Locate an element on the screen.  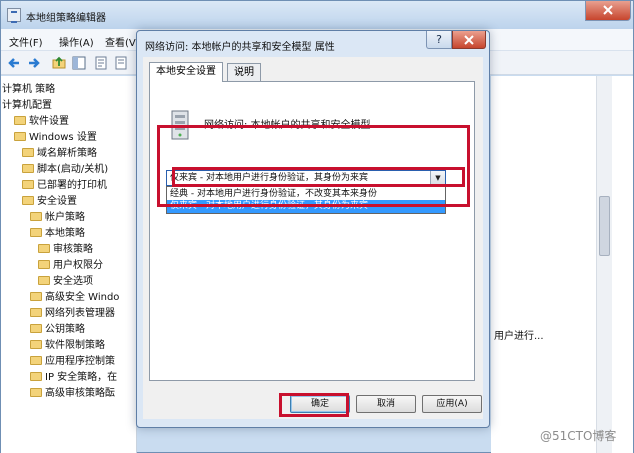
tree-item: 软件限制策略 is located at coordinates (67, 346).